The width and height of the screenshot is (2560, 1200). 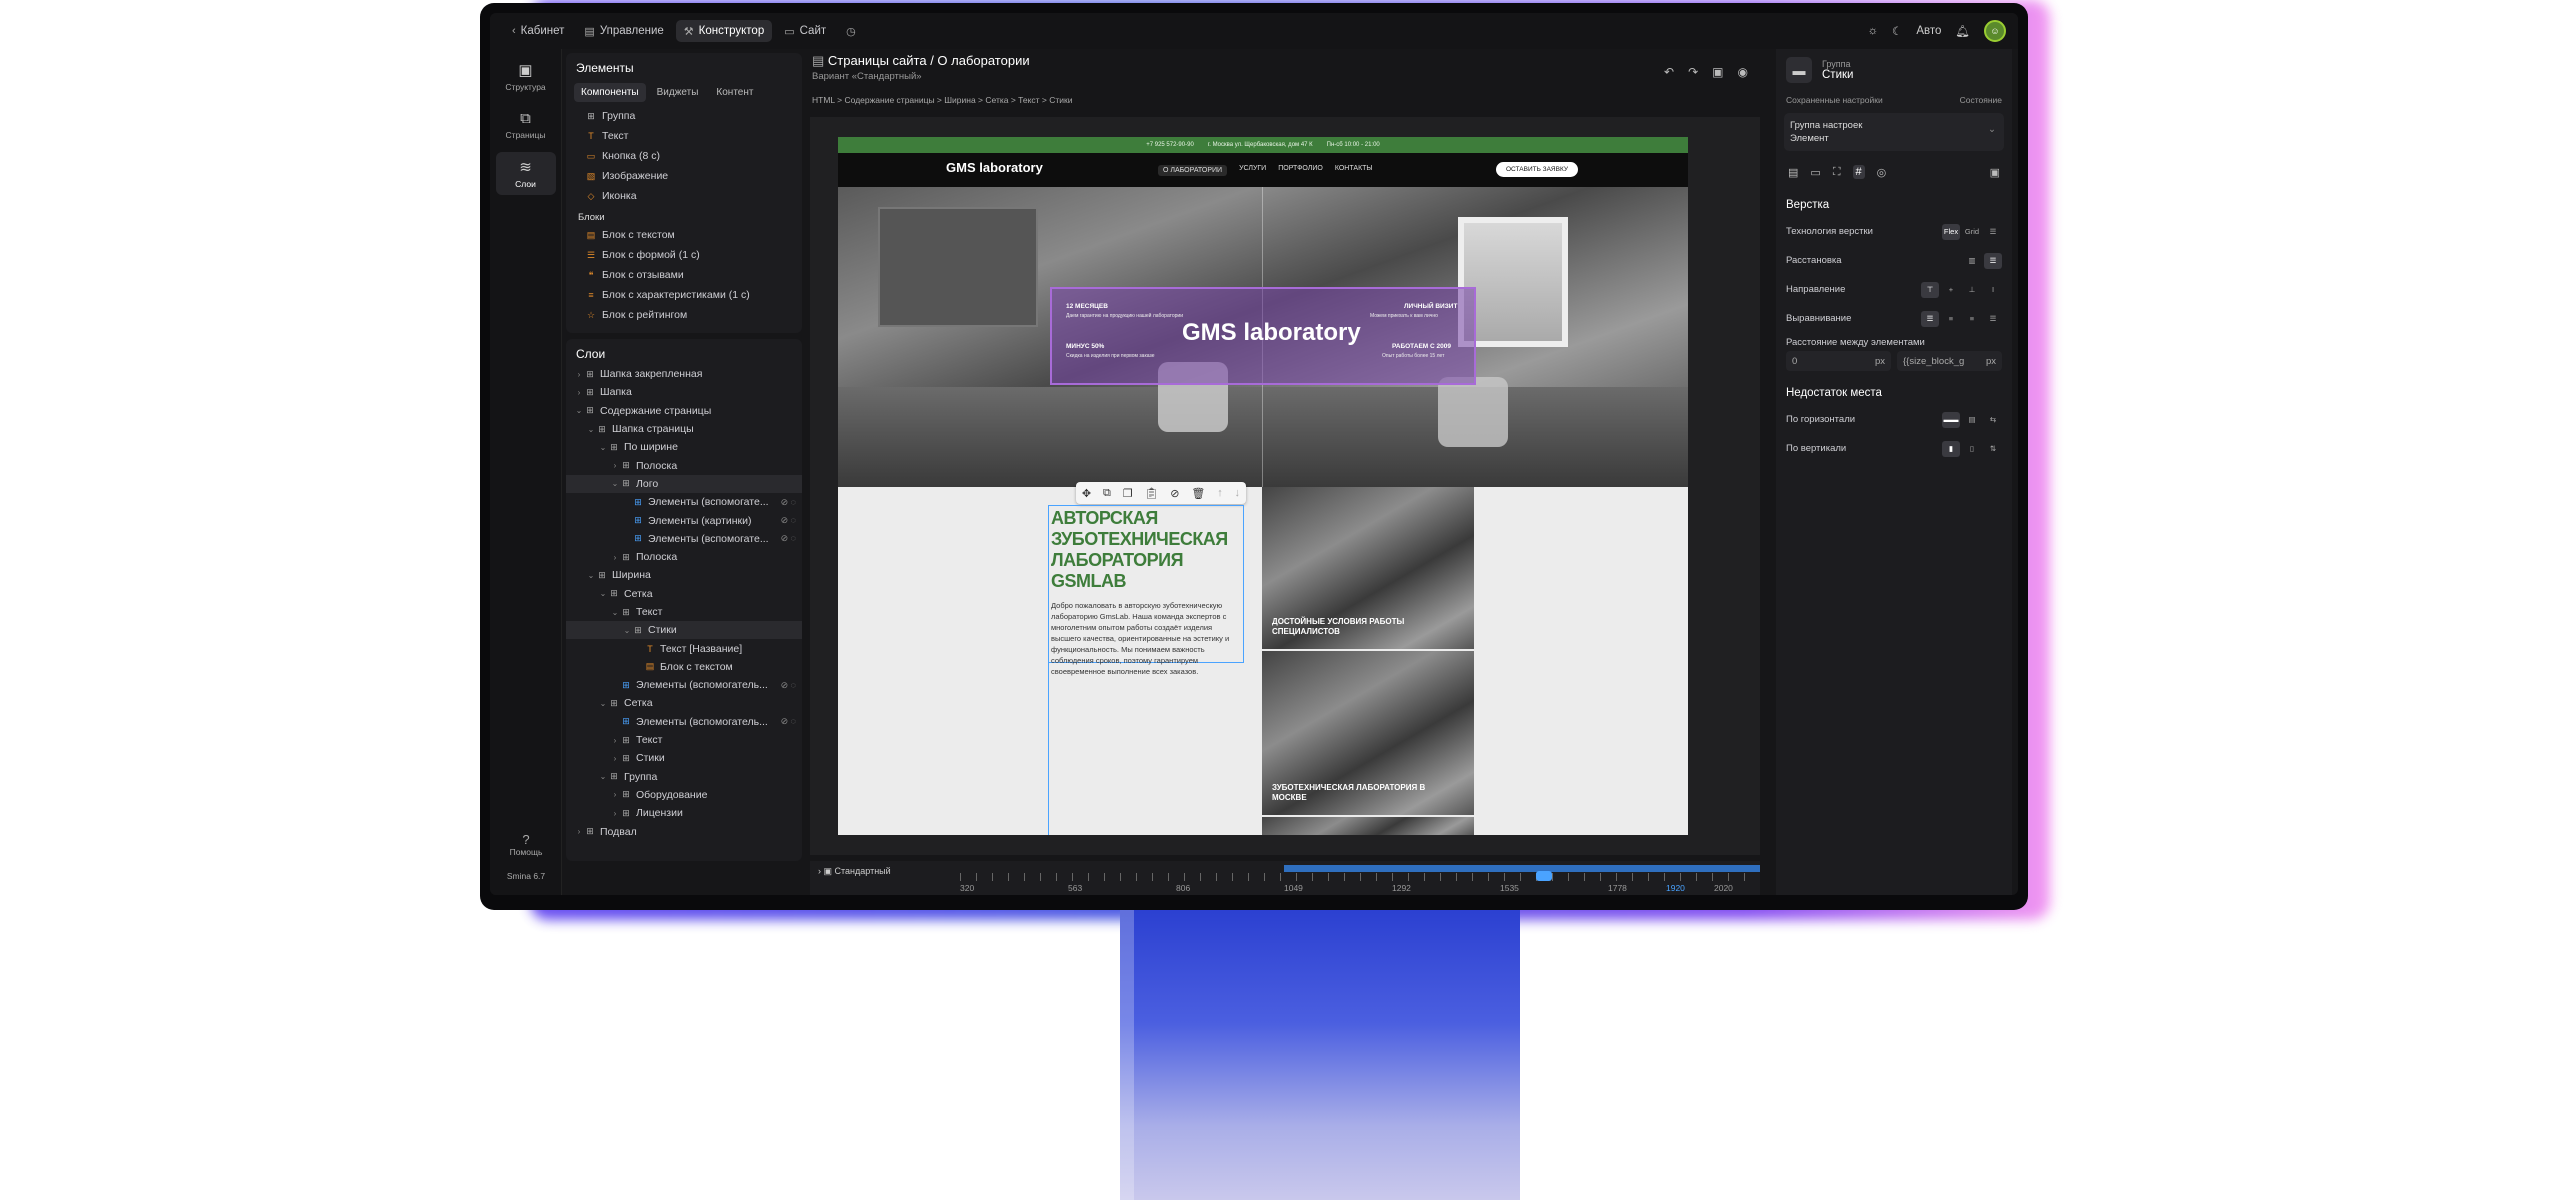 What do you see at coordinates (854, 871) in the screenshot?
I see `breakpoint-label: › ▣ Стандартный` at bounding box center [854, 871].